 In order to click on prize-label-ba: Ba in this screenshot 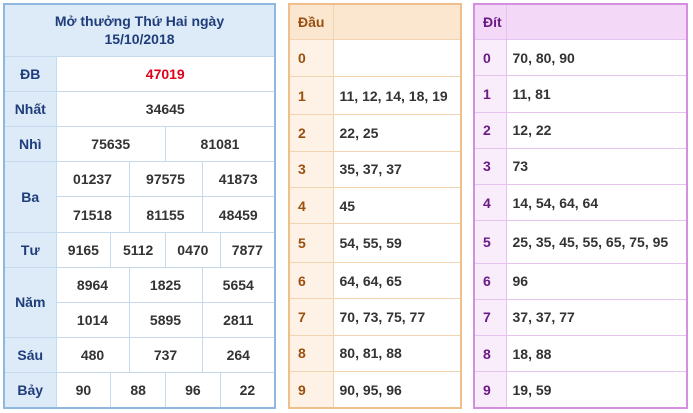, I will do `click(30, 197)`.